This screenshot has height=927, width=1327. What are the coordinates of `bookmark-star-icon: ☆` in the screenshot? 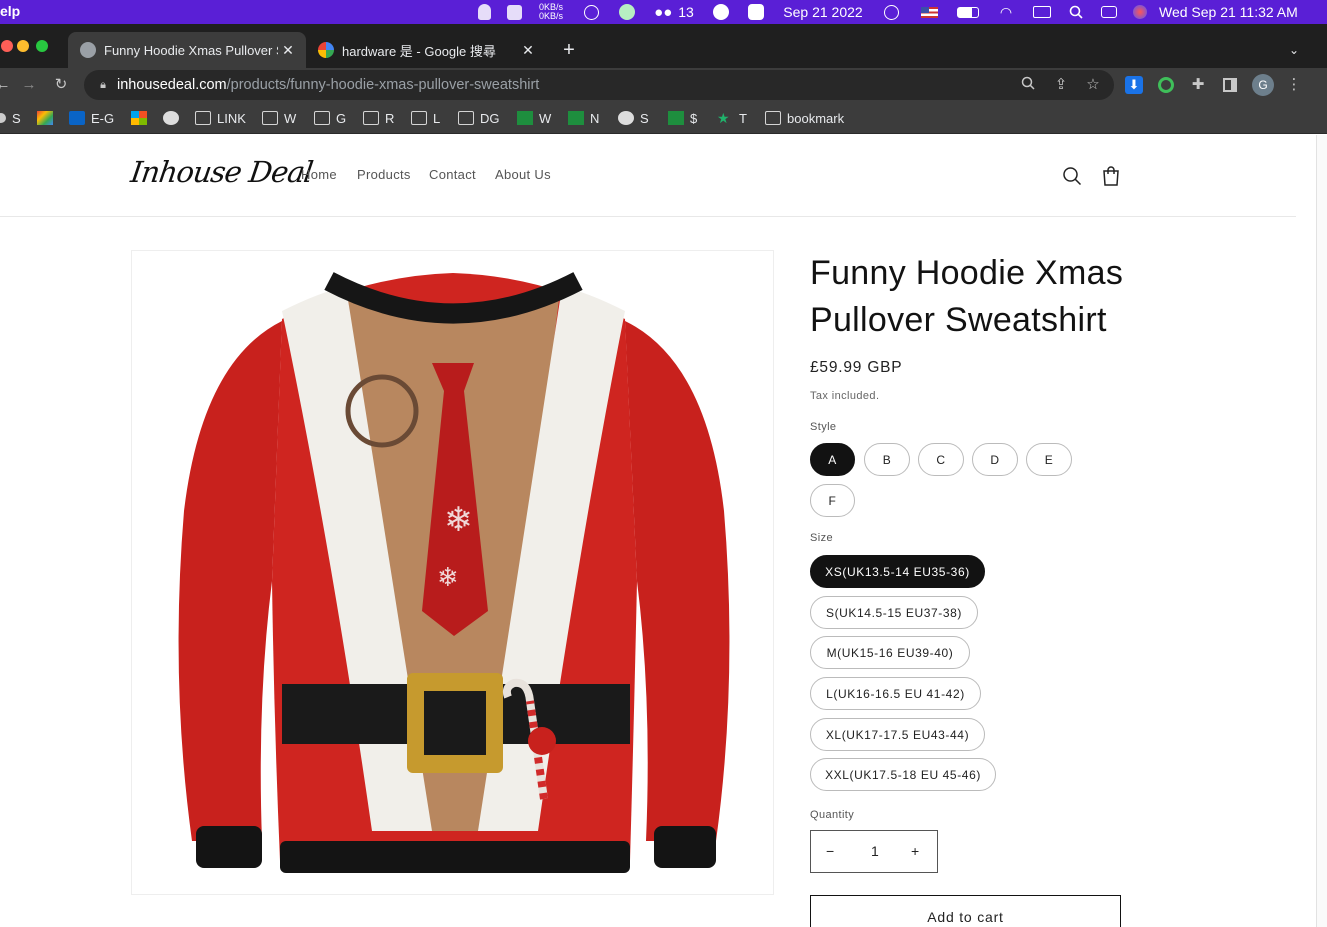 It's located at (1093, 85).